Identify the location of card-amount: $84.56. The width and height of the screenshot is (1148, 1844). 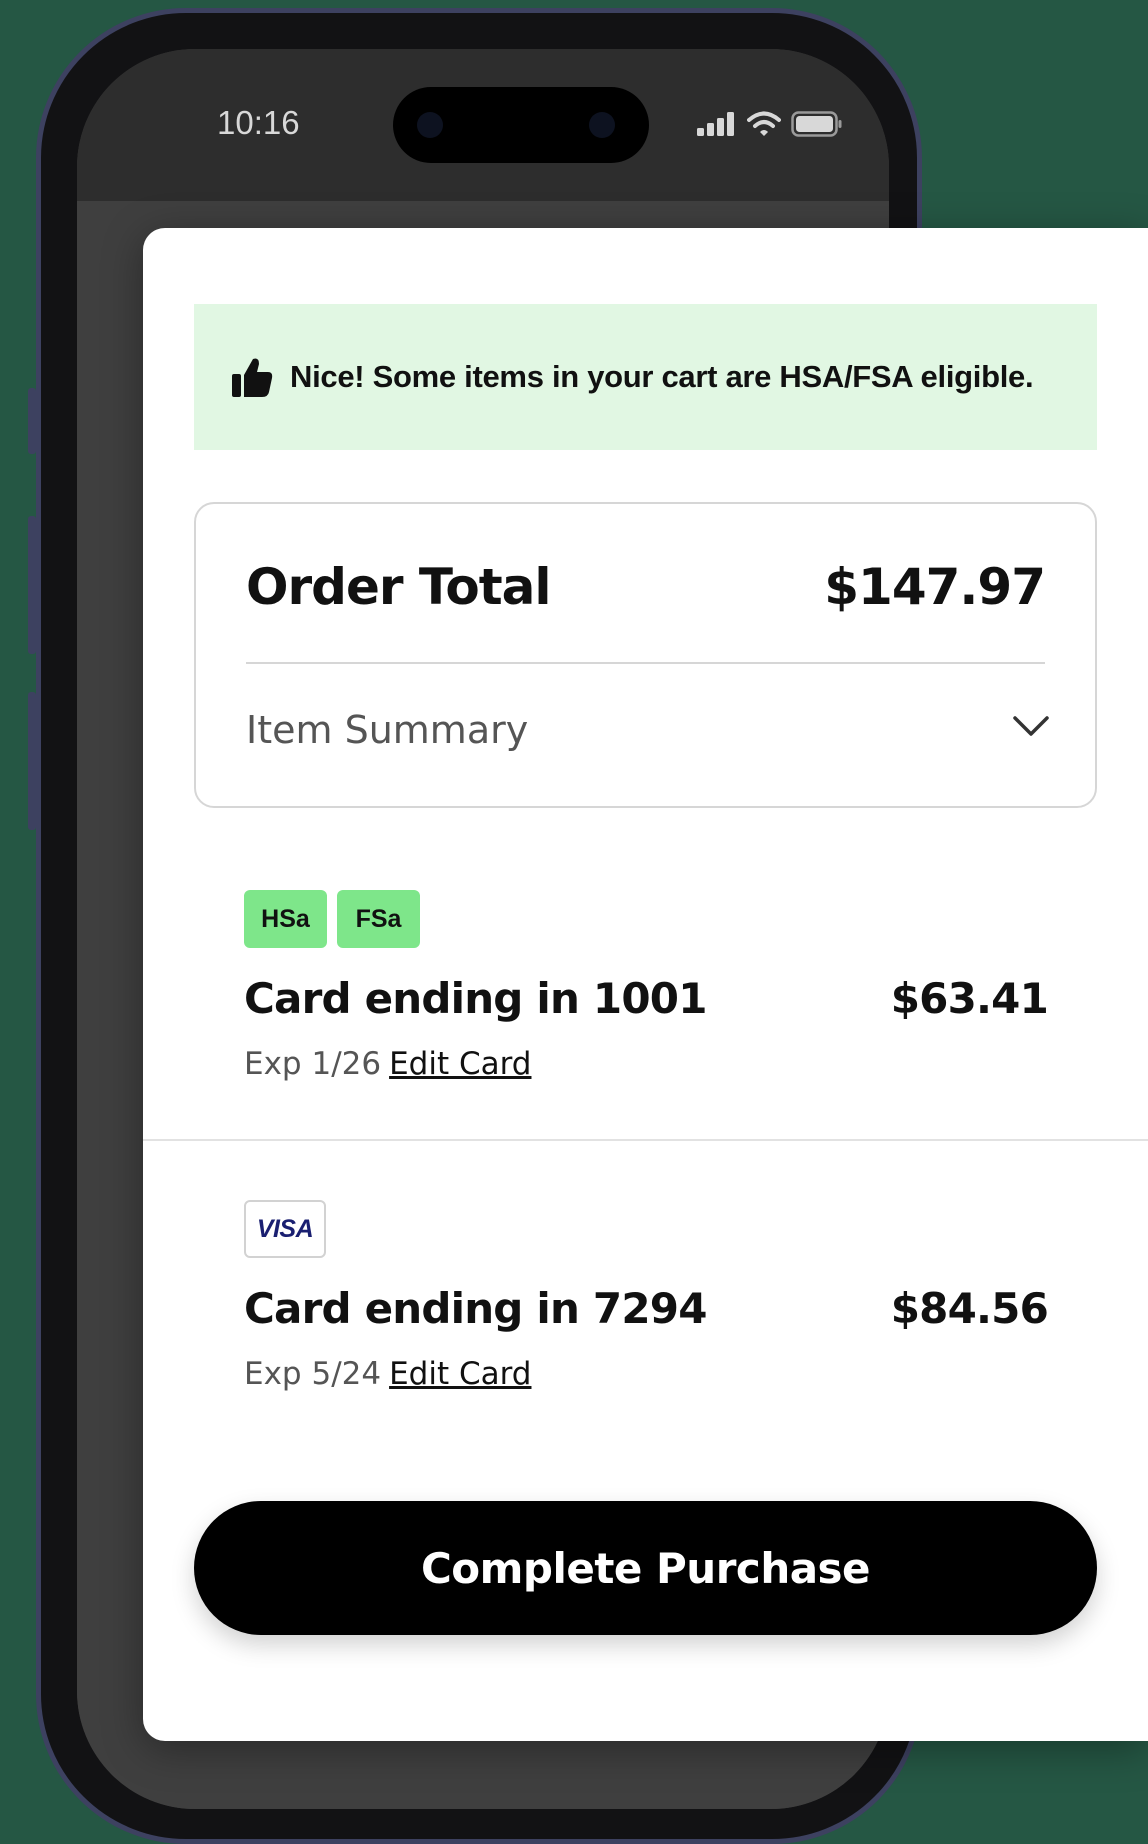
(969, 1308).